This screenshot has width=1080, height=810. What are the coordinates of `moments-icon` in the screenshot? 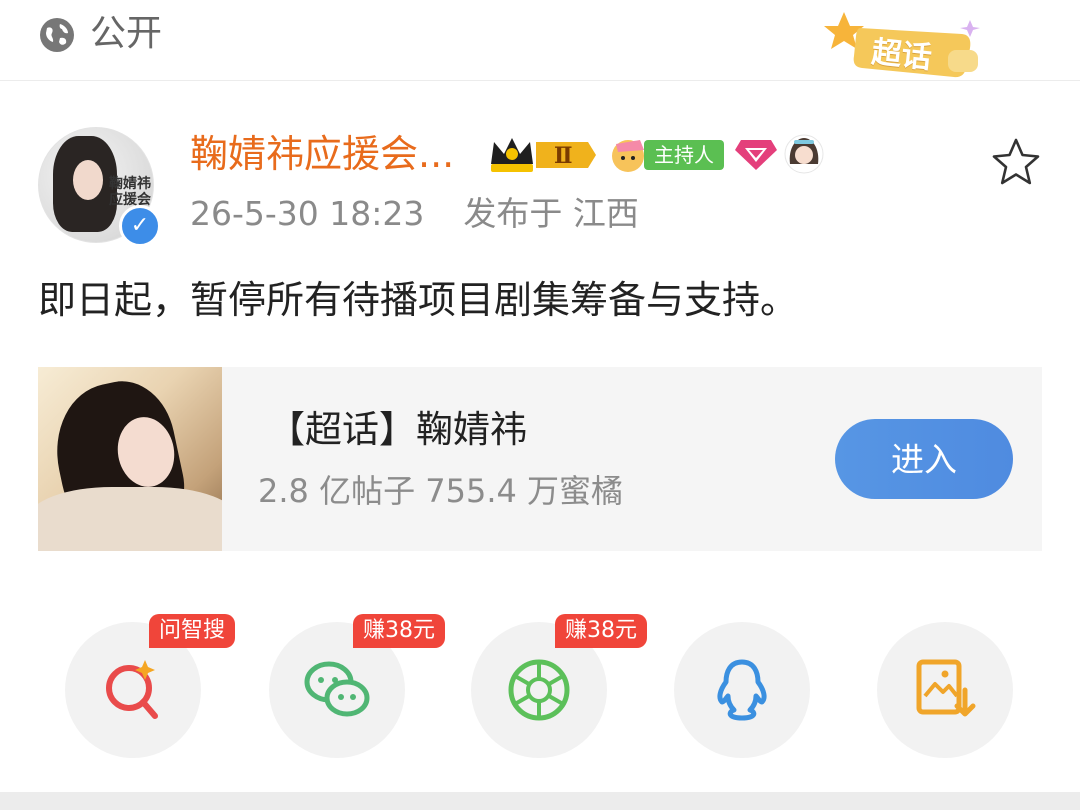 It's located at (539, 690).